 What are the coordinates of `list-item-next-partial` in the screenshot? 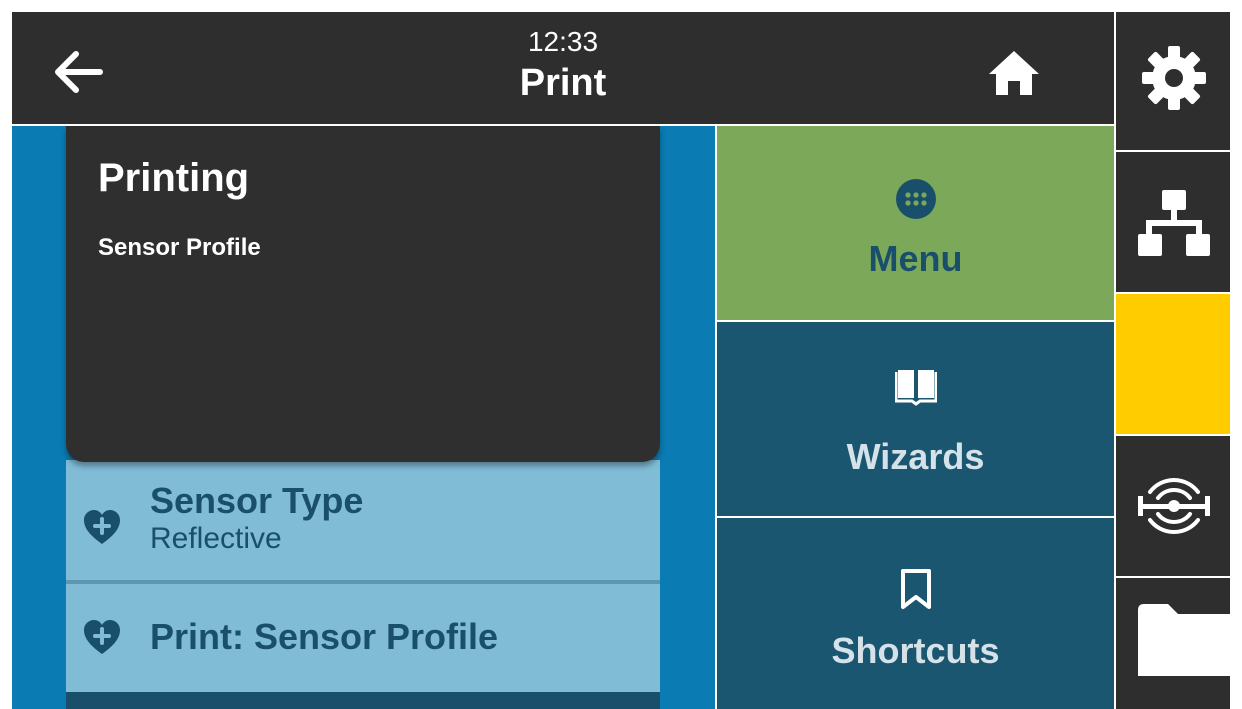 It's located at (363, 700).